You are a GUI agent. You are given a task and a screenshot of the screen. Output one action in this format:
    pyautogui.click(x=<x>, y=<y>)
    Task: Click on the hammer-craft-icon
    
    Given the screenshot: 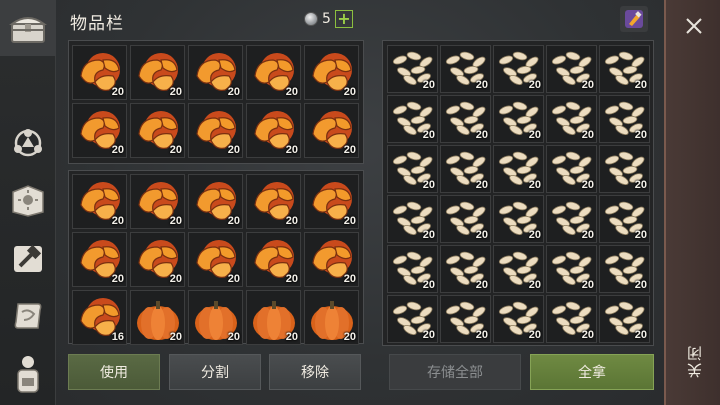 What is the action you would take?
    pyautogui.click(x=28, y=258)
    